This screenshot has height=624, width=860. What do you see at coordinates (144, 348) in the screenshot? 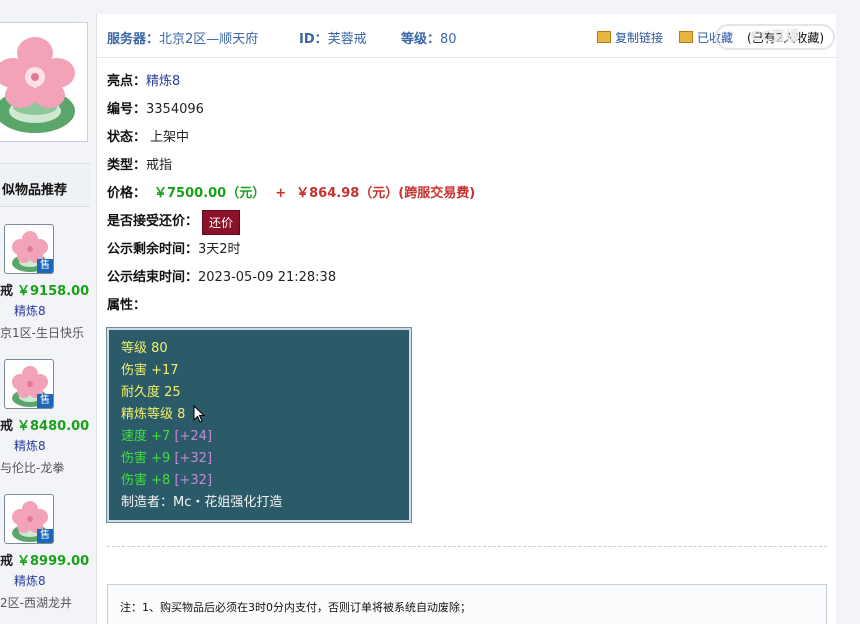
I see `attribute-line: 等级 80` at bounding box center [144, 348].